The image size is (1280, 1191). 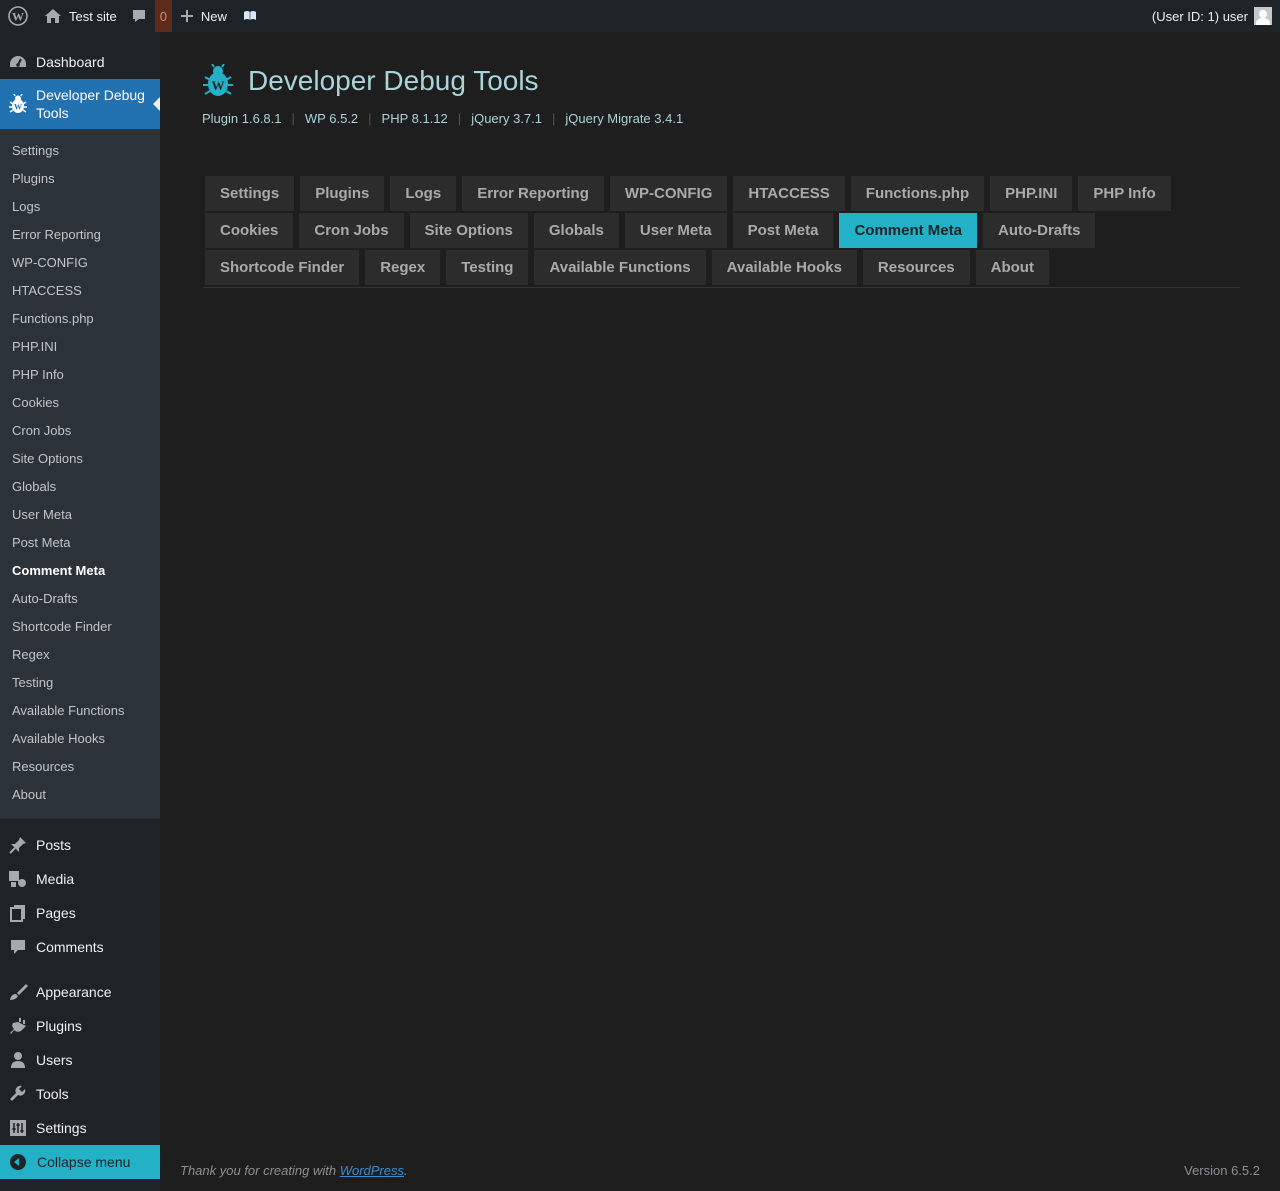 I want to click on submenu-item-post-meta: Post Meta, so click(x=80, y=542).